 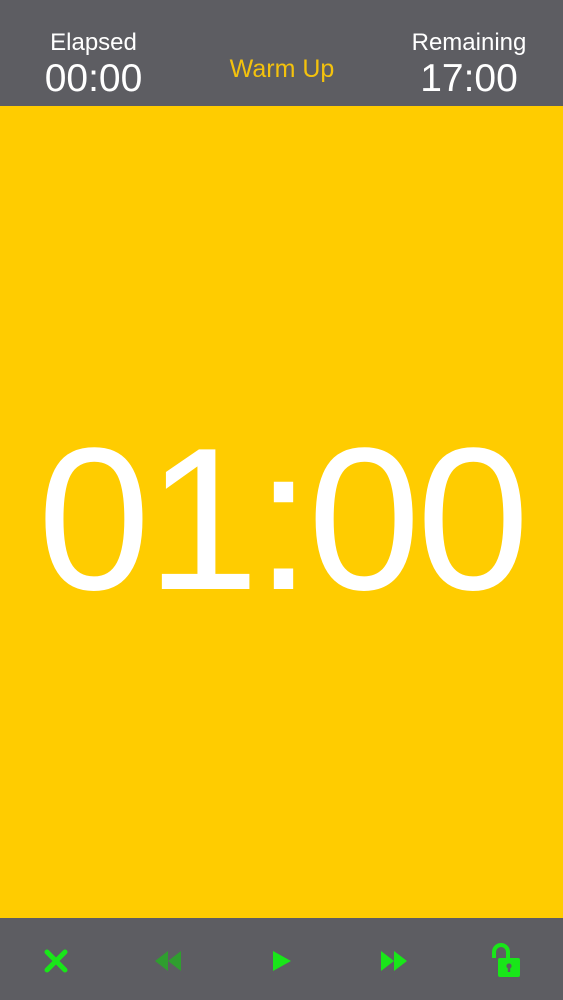 I want to click on close-button, so click(x=56, y=961).